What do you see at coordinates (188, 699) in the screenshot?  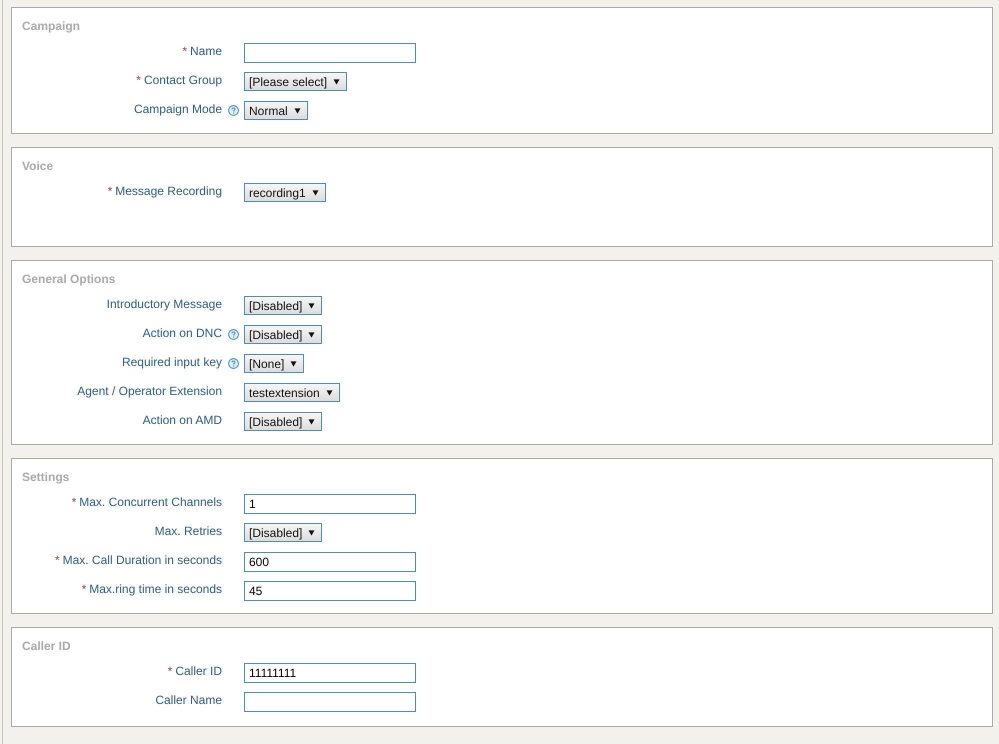 I see `field-label: Caller Name` at bounding box center [188, 699].